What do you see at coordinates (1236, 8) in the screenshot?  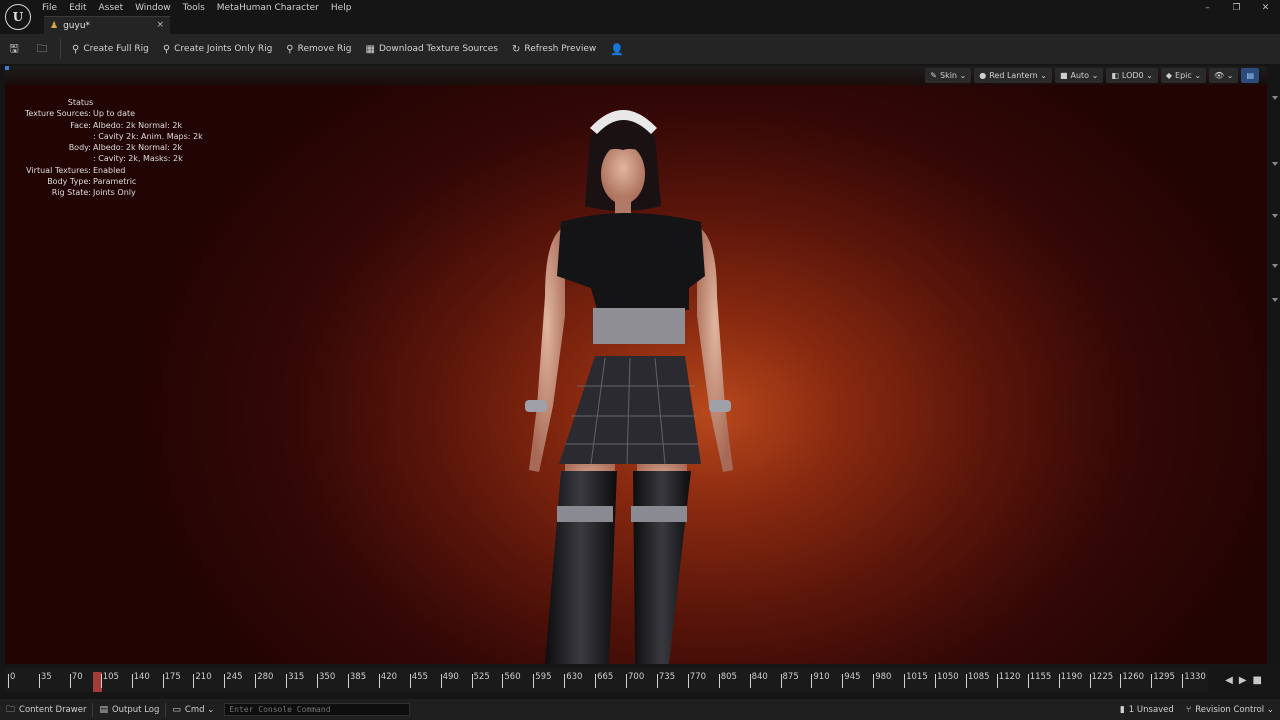 I see `maximize-icon: ❐` at bounding box center [1236, 8].